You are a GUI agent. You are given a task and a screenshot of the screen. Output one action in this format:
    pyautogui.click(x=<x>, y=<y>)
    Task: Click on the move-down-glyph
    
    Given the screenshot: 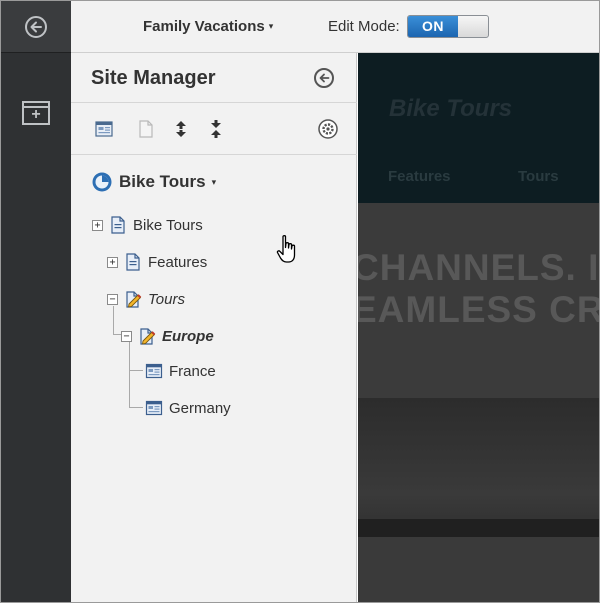 What is the action you would take?
    pyautogui.click(x=216, y=129)
    